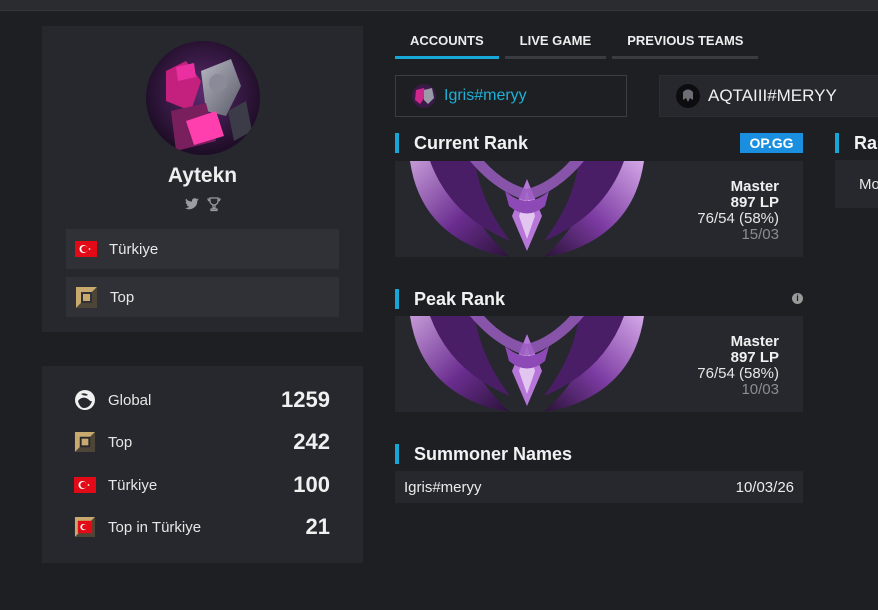  Describe the element at coordinates (311, 484) in the screenshot. I see `ranking-value: 100` at that location.